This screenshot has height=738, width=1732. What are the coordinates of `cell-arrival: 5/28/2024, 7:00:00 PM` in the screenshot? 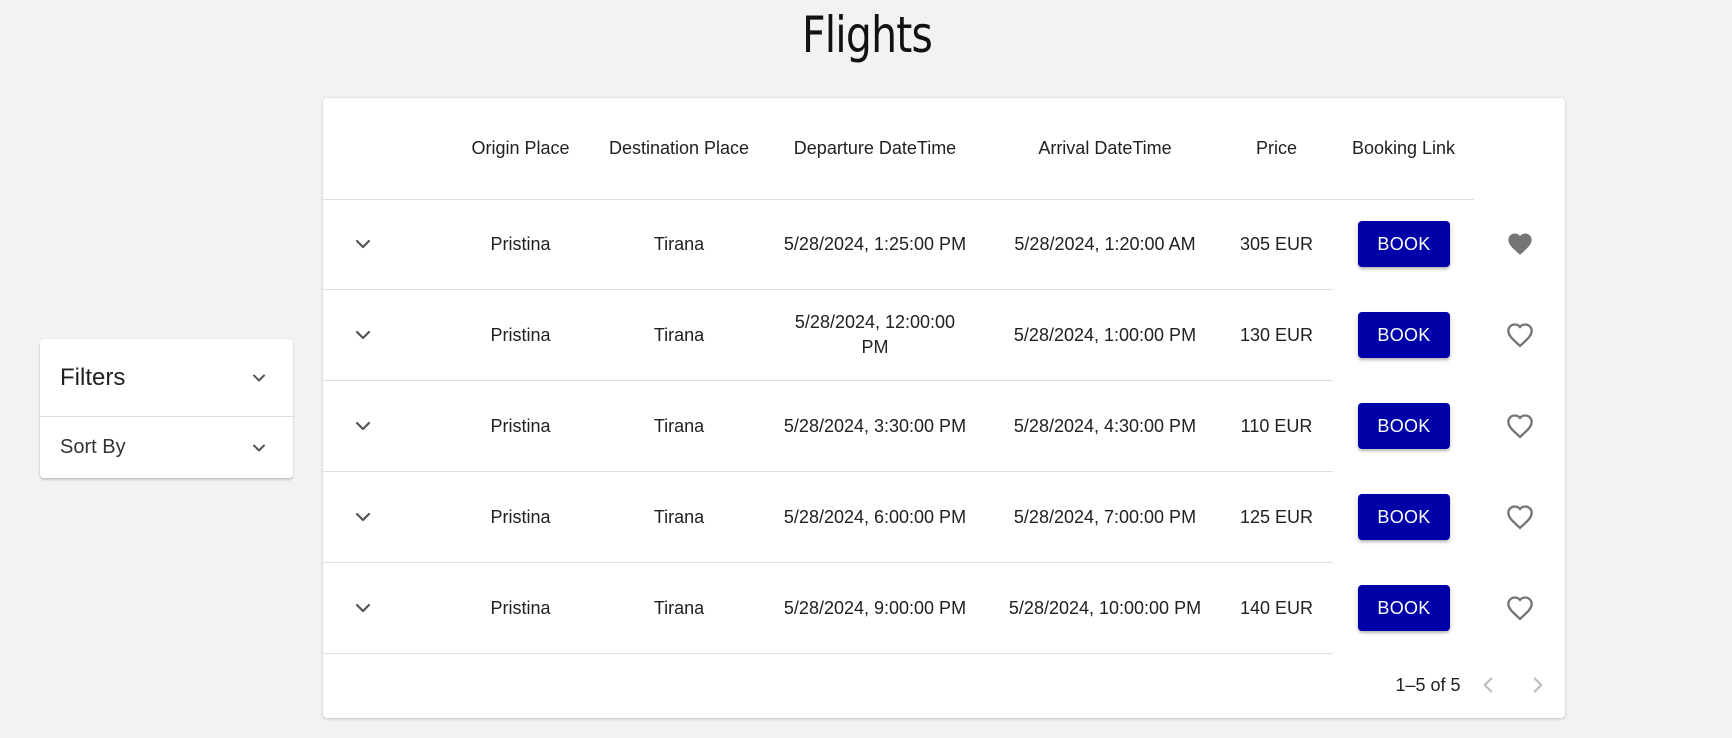 It's located at (1105, 516).